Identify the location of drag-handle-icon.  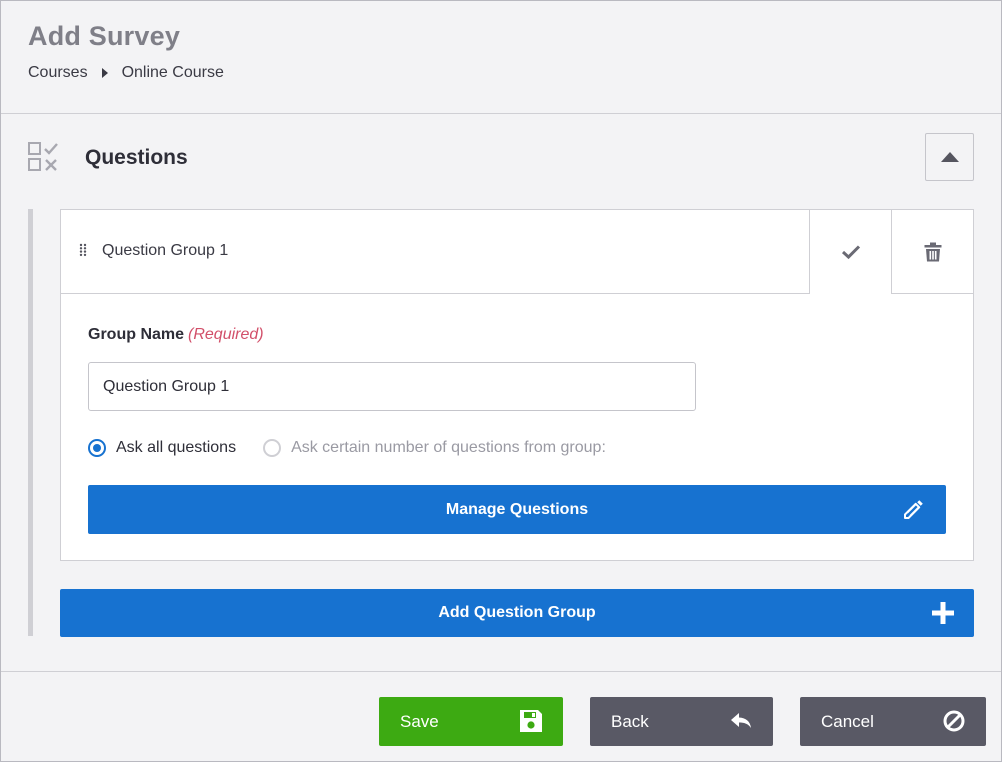
(83, 250).